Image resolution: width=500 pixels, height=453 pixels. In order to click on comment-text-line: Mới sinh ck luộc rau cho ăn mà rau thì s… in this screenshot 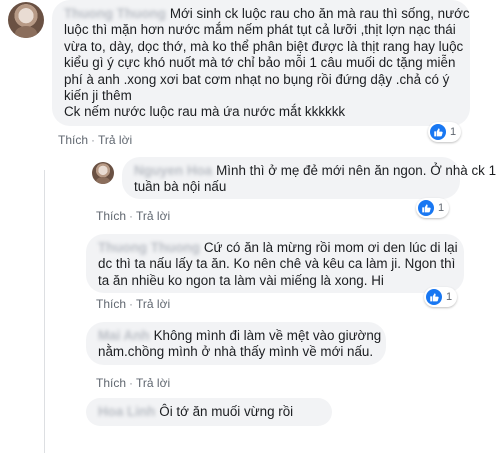, I will do `click(319, 13)`.